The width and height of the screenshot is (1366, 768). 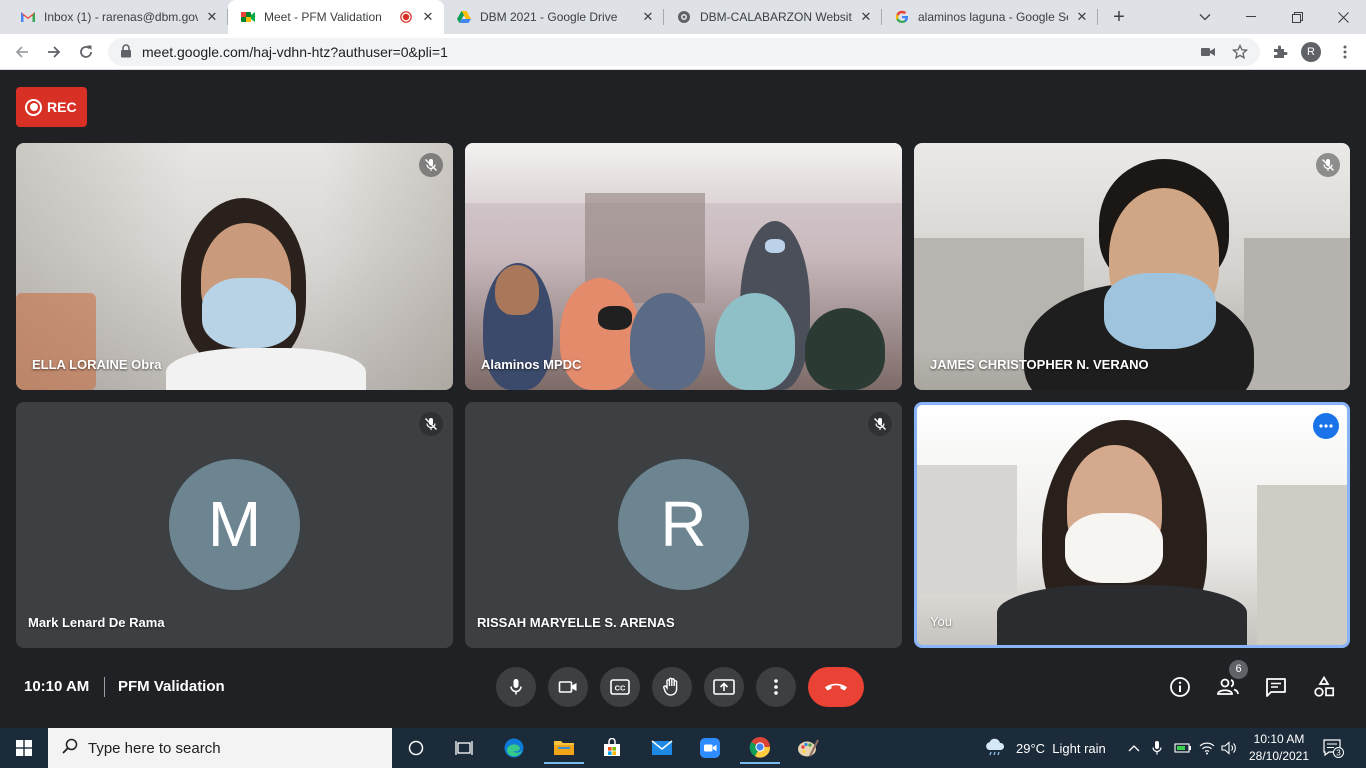 I want to click on avatar: M, so click(x=234, y=524).